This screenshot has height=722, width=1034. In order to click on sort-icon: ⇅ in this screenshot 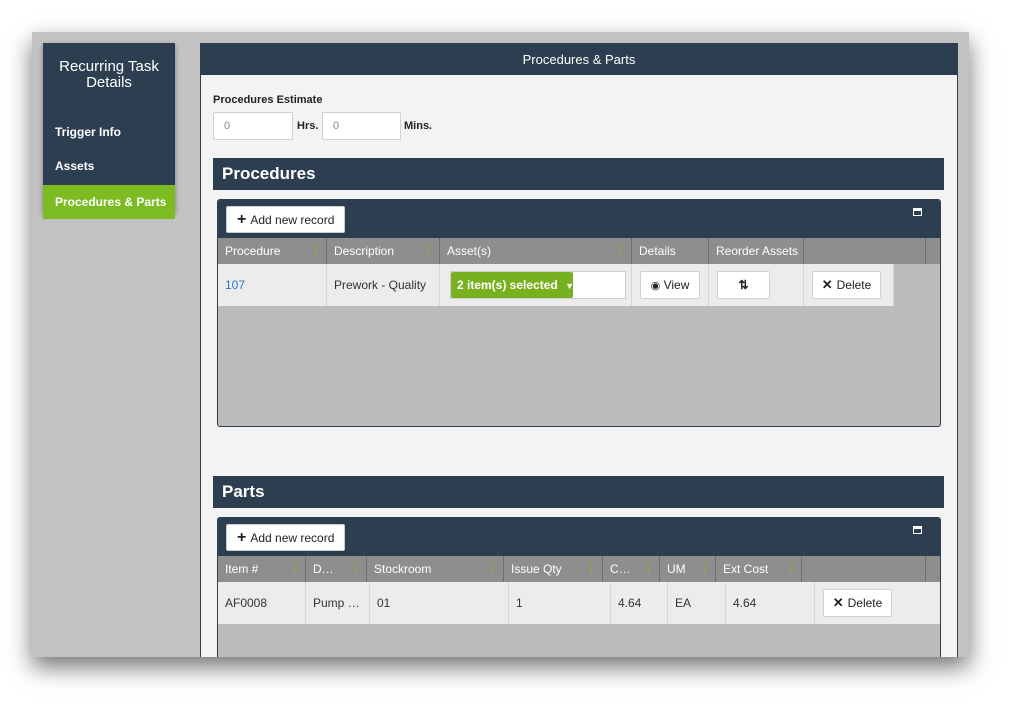, I will do `click(743, 285)`.